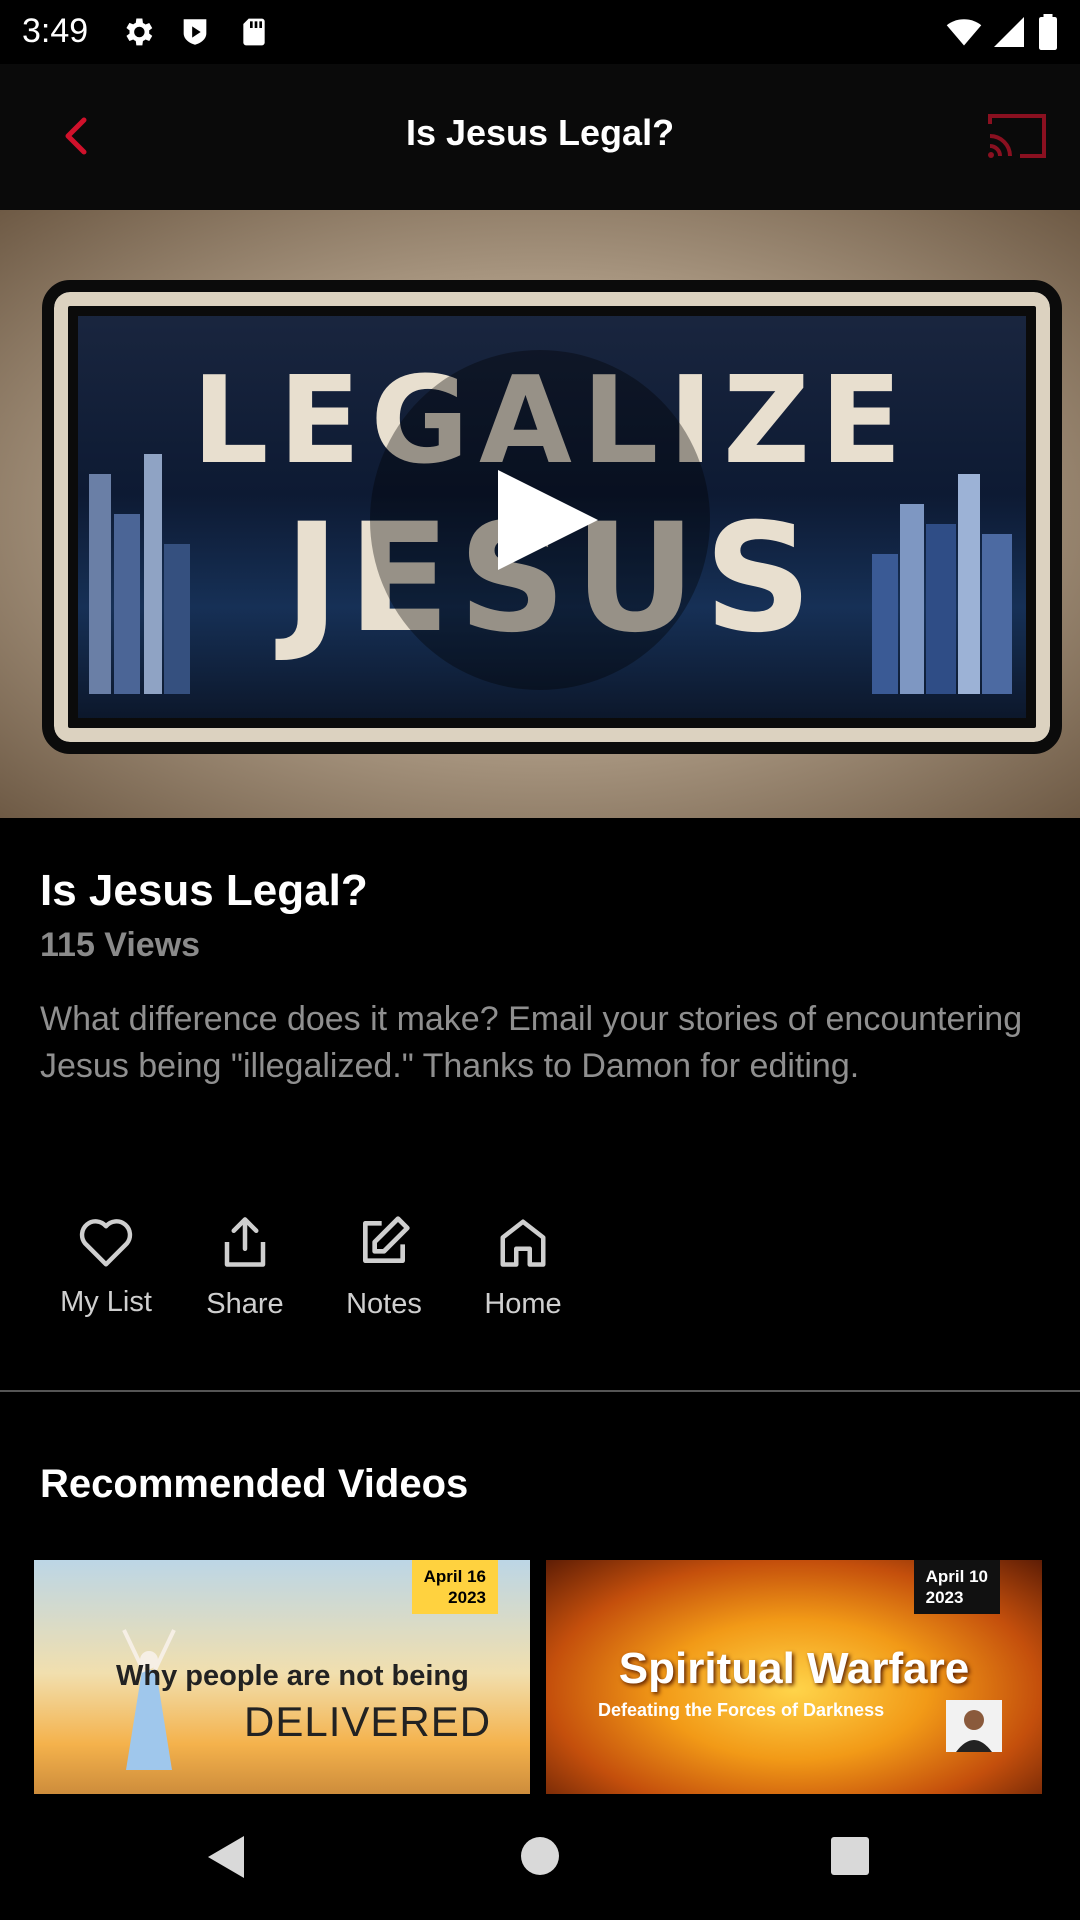 The width and height of the screenshot is (1080, 1920). I want to click on home-button: Home, so click(523, 1274).